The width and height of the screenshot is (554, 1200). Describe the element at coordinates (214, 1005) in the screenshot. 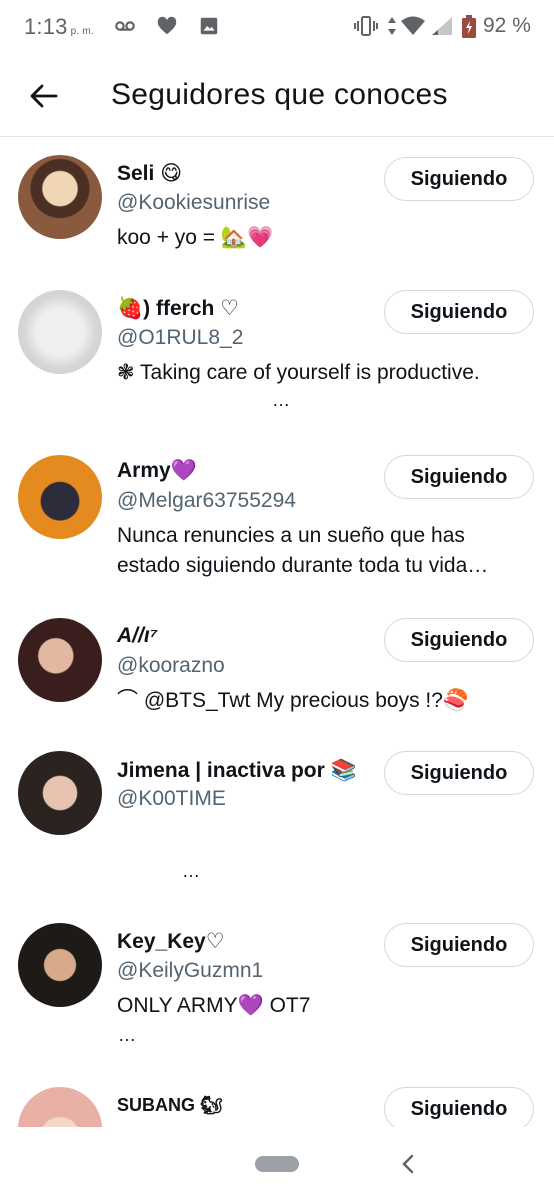

I see `user-bio: ONLY ARMY💜 OT7` at that location.